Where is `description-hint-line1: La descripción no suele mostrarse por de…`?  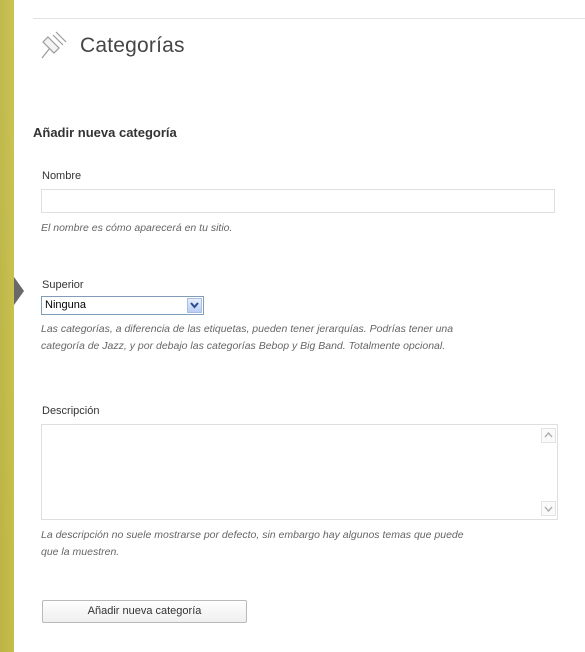
description-hint-line1: La descripción no suele mostrarse por de… is located at coordinates (252, 535).